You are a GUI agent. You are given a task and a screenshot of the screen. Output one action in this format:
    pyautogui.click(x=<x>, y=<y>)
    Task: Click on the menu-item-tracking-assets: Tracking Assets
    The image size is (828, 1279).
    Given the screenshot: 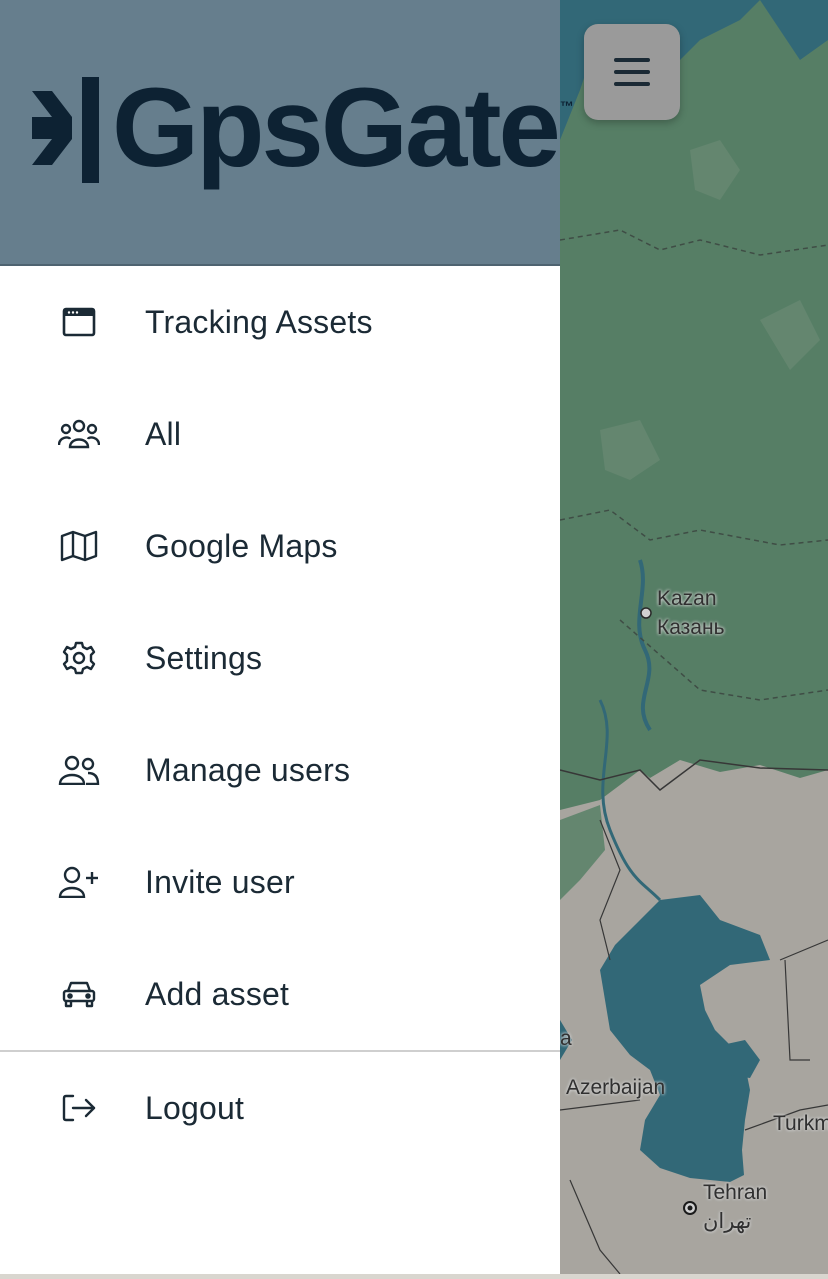 What is the action you would take?
    pyautogui.click(x=280, y=322)
    